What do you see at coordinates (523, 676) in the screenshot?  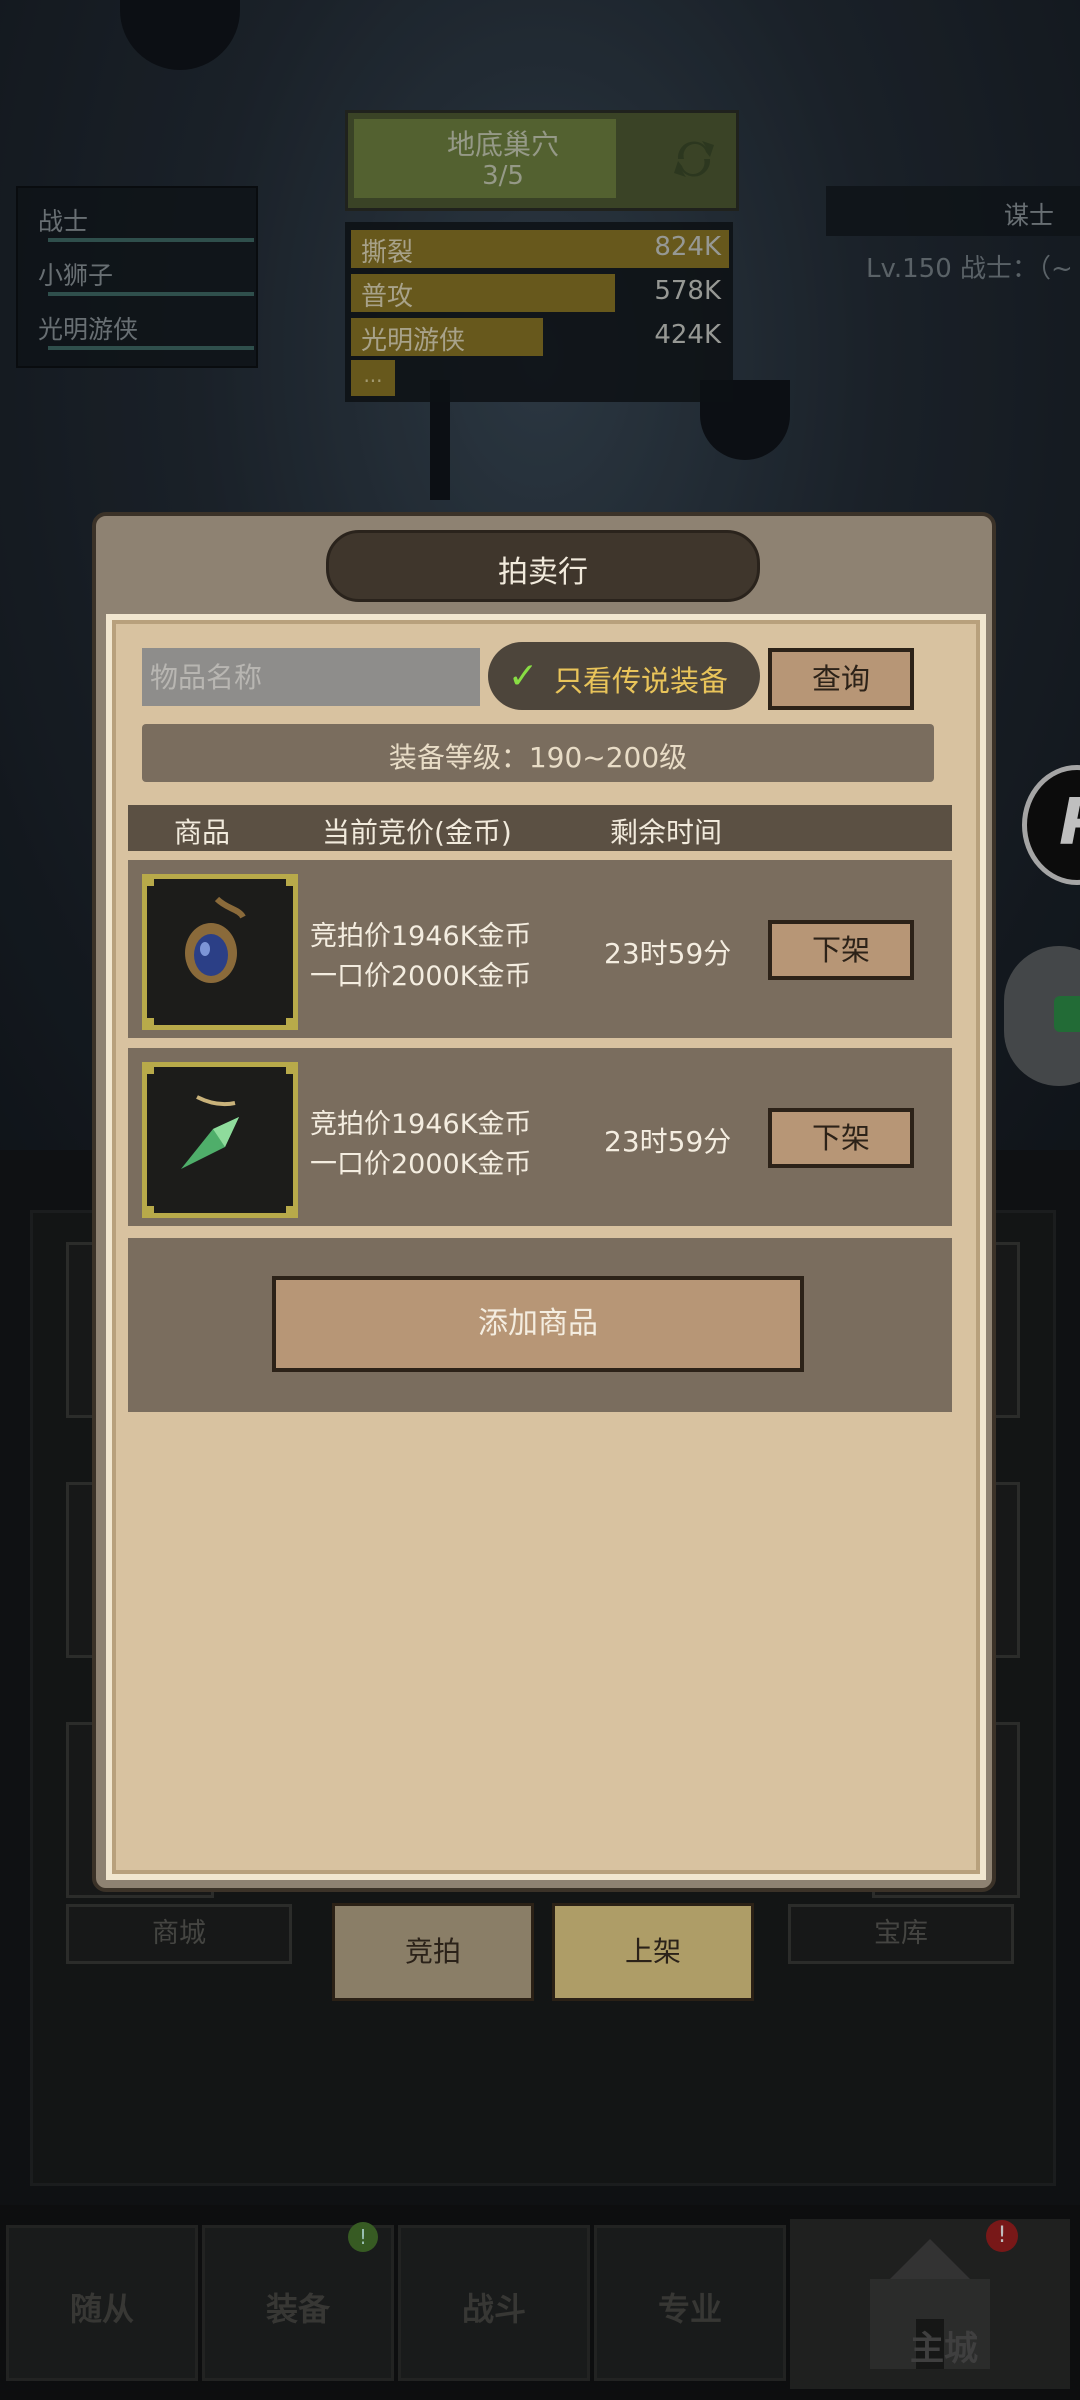 I see `check-icon: ✓` at bounding box center [523, 676].